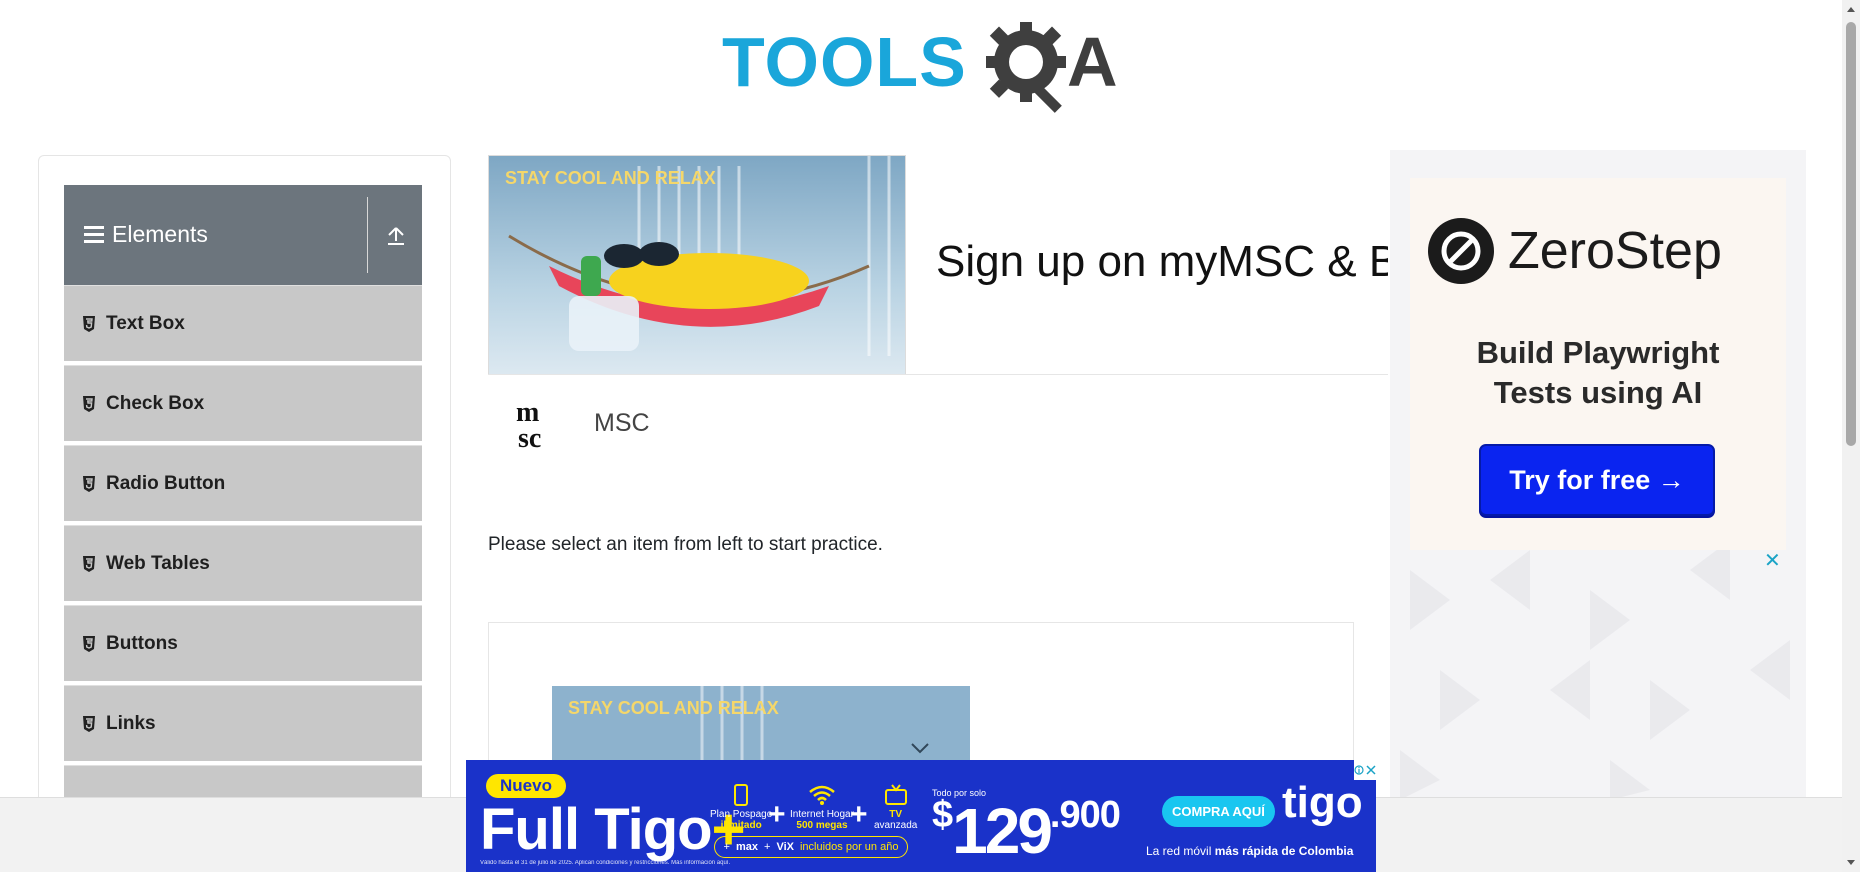  I want to click on group-title-label: Elements, so click(160, 234).